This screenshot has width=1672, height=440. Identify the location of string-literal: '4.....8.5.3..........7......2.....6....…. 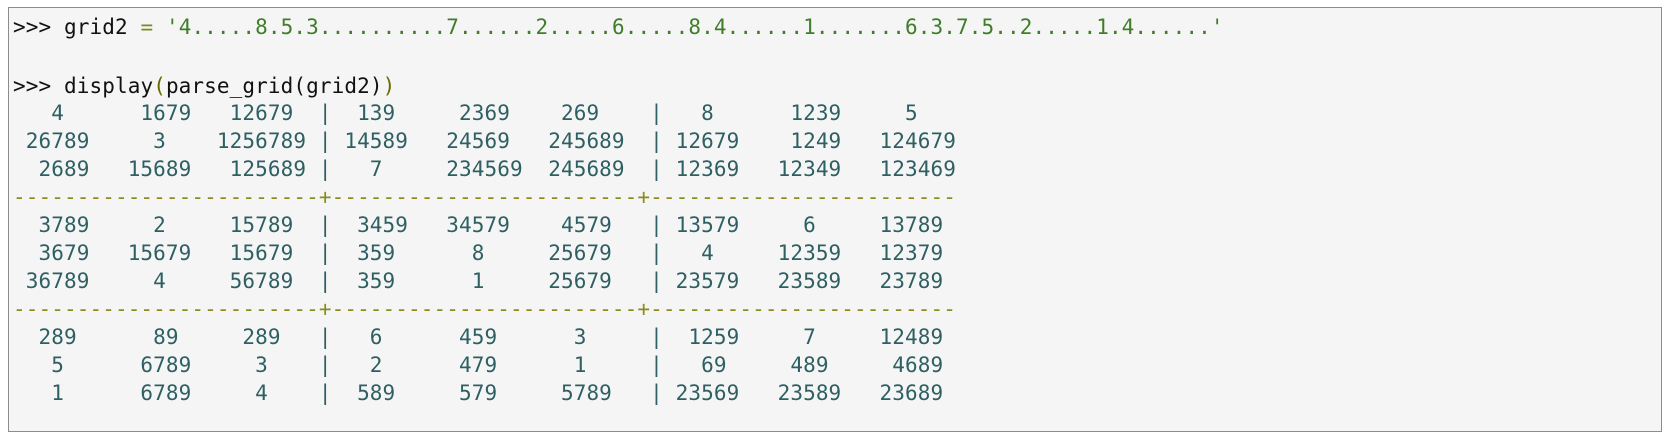
(694, 27).